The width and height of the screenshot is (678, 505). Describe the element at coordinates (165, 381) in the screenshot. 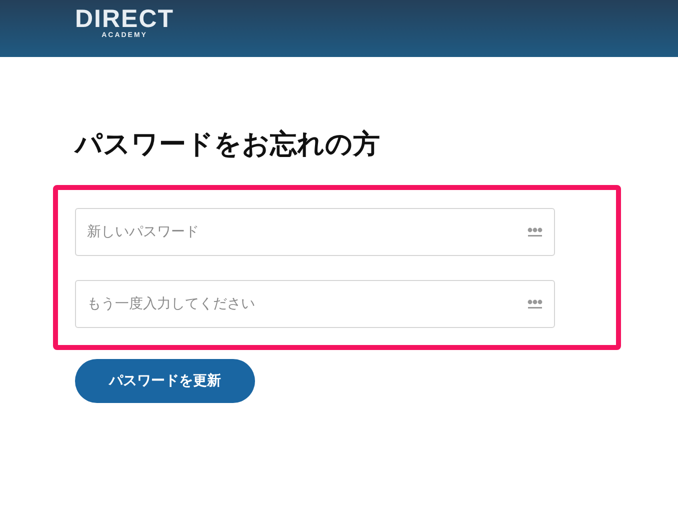

I see `update-password-button: パスワードを更新` at that location.